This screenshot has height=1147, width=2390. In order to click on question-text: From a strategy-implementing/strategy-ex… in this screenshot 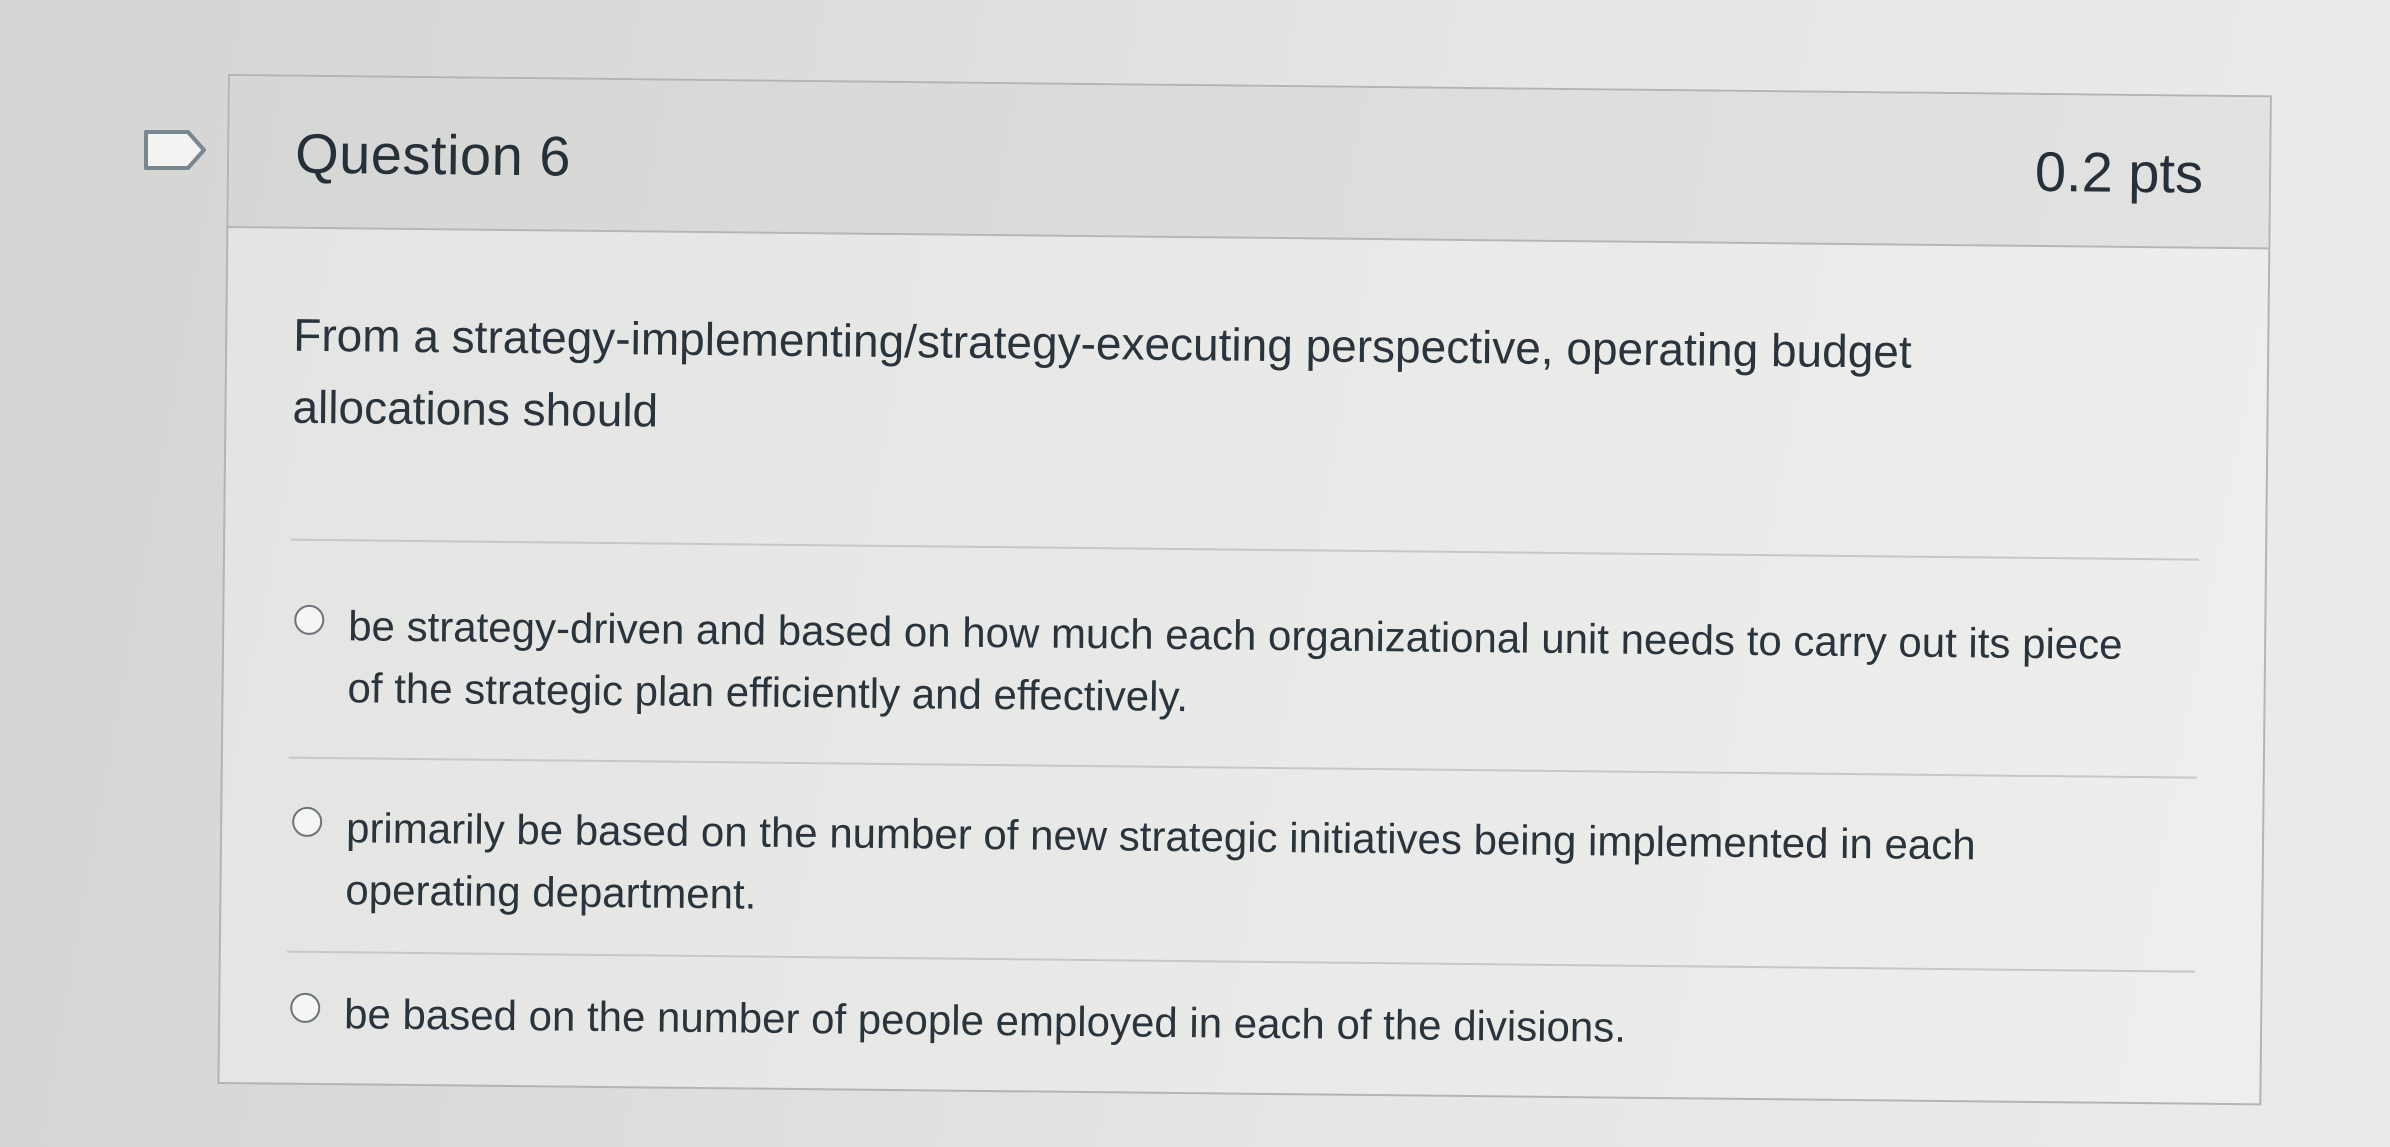, I will do `click(1102, 372)`.